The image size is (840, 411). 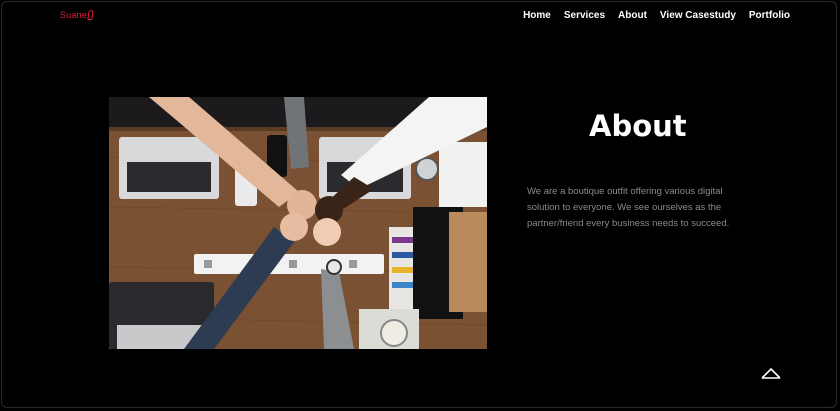 I want to click on logo-mark-icon, so click(x=90, y=15).